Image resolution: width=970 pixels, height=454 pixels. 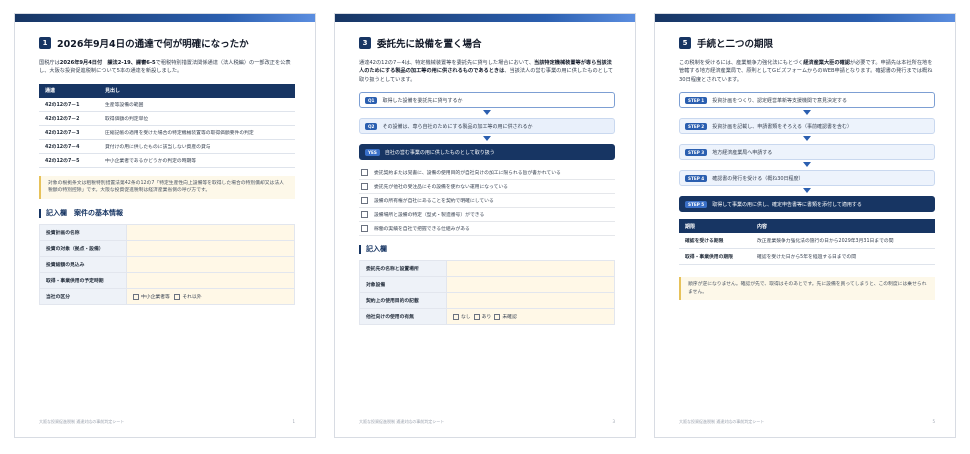 What do you see at coordinates (83, 264) in the screenshot?
I see `form-label: 投資総額の見込み` at bounding box center [83, 264].